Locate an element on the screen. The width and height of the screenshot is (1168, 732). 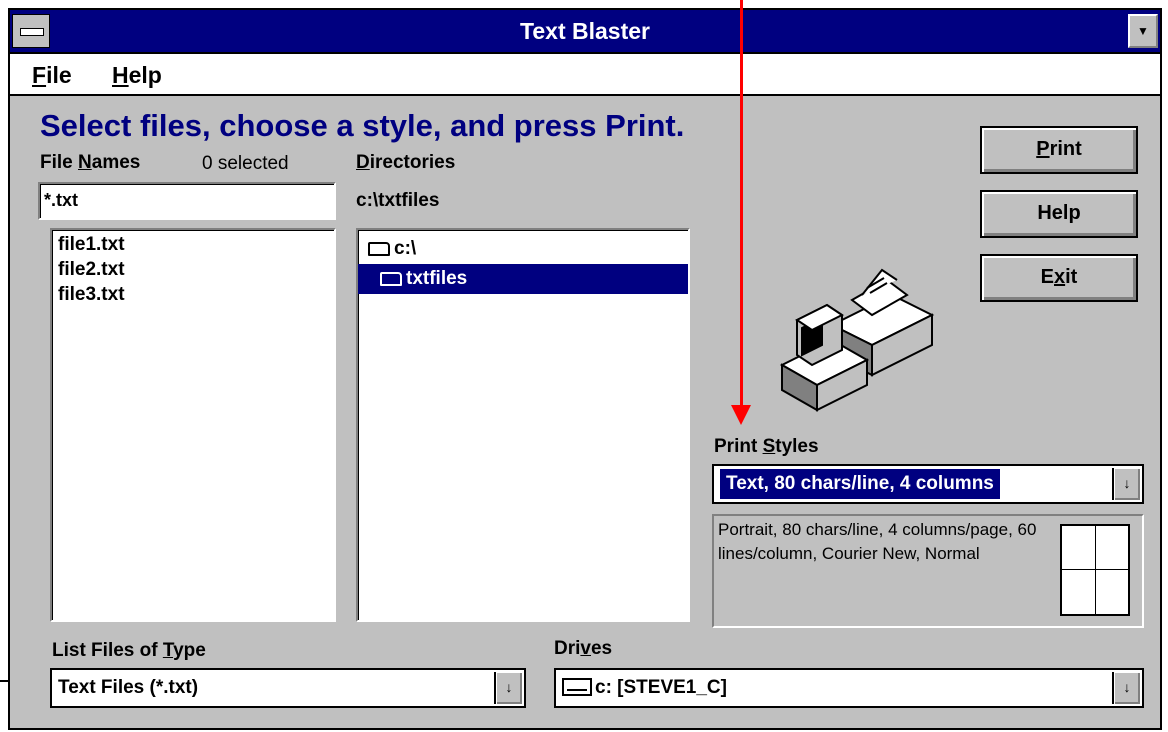
drive-icon is located at coordinates (577, 687).